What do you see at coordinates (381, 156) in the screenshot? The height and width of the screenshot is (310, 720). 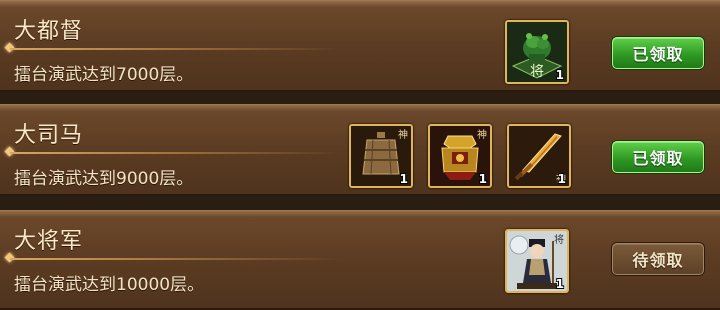 I see `reward-item-bronze-bell: 神 1` at bounding box center [381, 156].